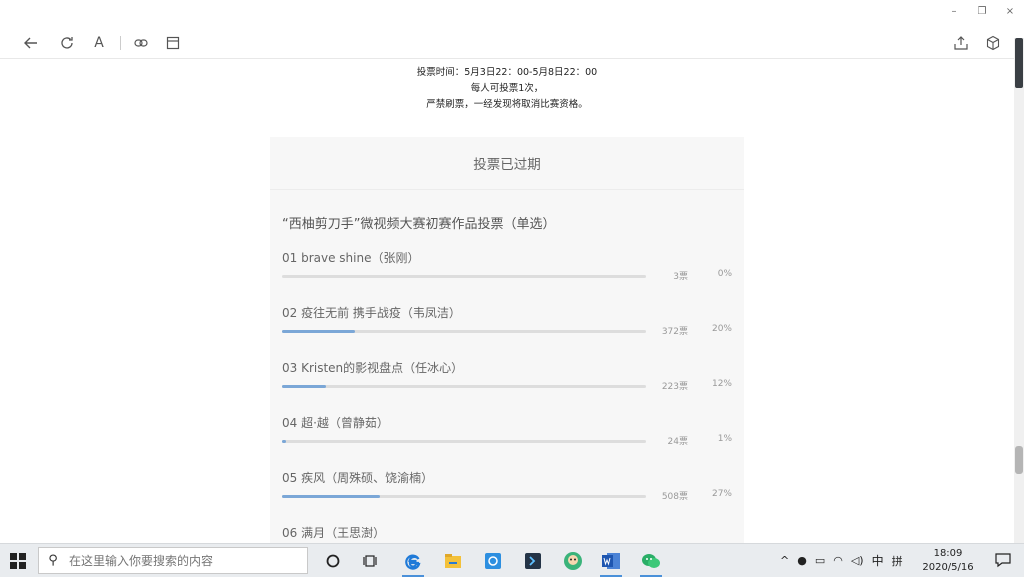 This screenshot has width=1024, height=577. I want to click on wifi-icon: ◠, so click(838, 560).